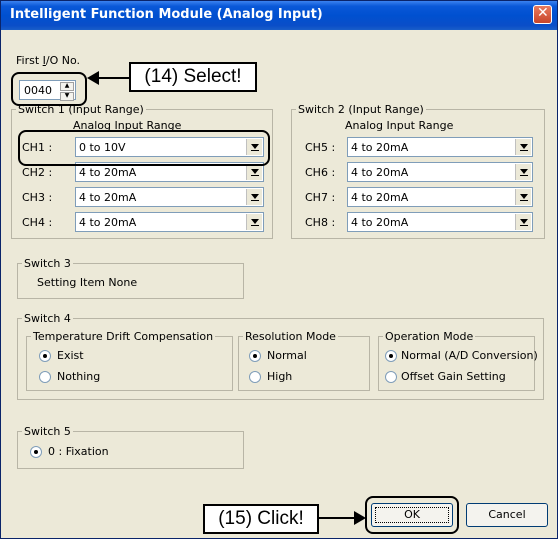 The image size is (560, 541). I want to click on click-callout: (15) Click!, so click(261, 519).